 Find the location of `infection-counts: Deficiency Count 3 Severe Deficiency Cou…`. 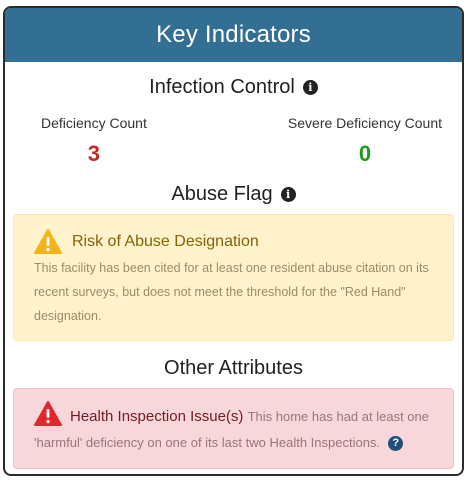

infection-counts: Deficiency Count 3 Severe Deficiency Cou… is located at coordinates (233, 141).